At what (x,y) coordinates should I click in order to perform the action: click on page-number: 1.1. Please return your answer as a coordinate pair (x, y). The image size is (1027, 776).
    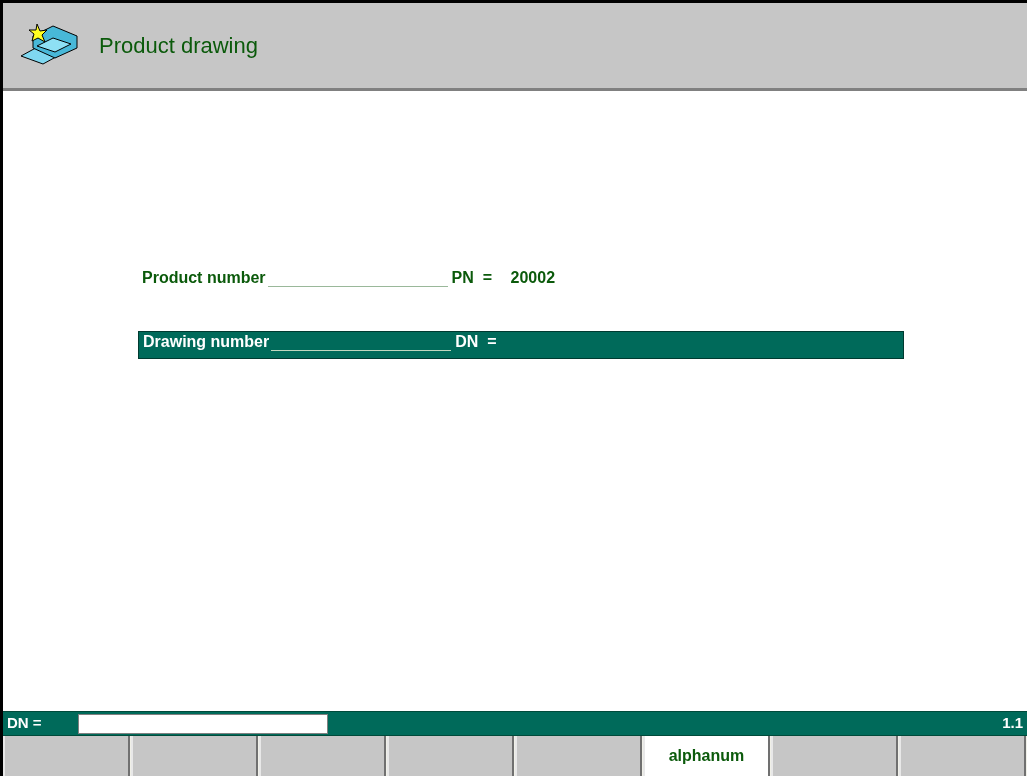
    Looking at the image, I should click on (1013, 723).